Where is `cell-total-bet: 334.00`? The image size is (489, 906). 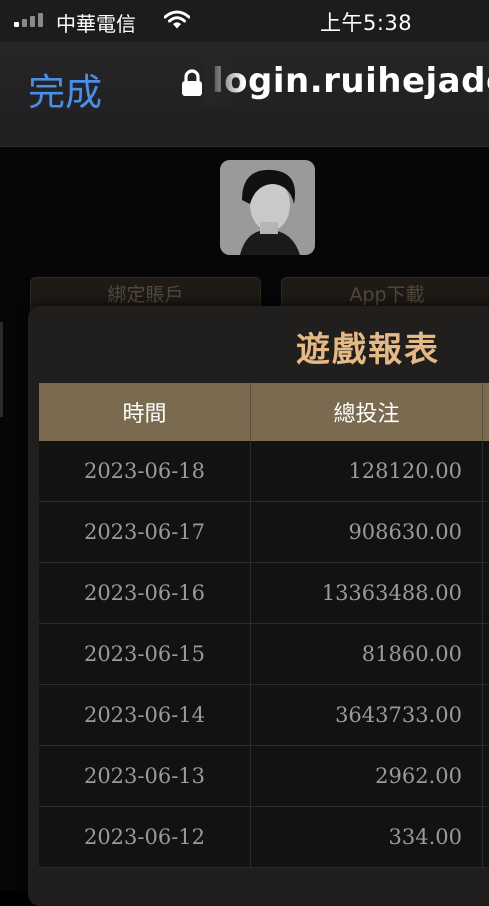 cell-total-bet: 334.00 is located at coordinates (367, 837).